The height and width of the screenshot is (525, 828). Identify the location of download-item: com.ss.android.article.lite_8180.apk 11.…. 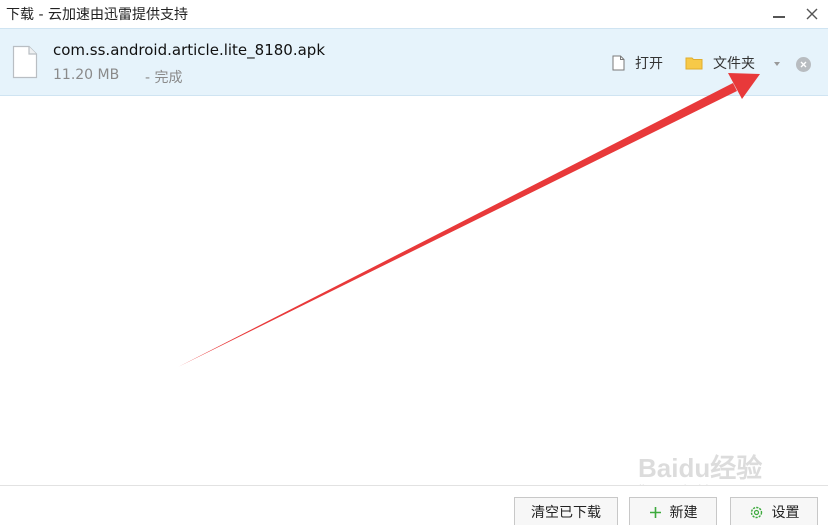
(414, 62).